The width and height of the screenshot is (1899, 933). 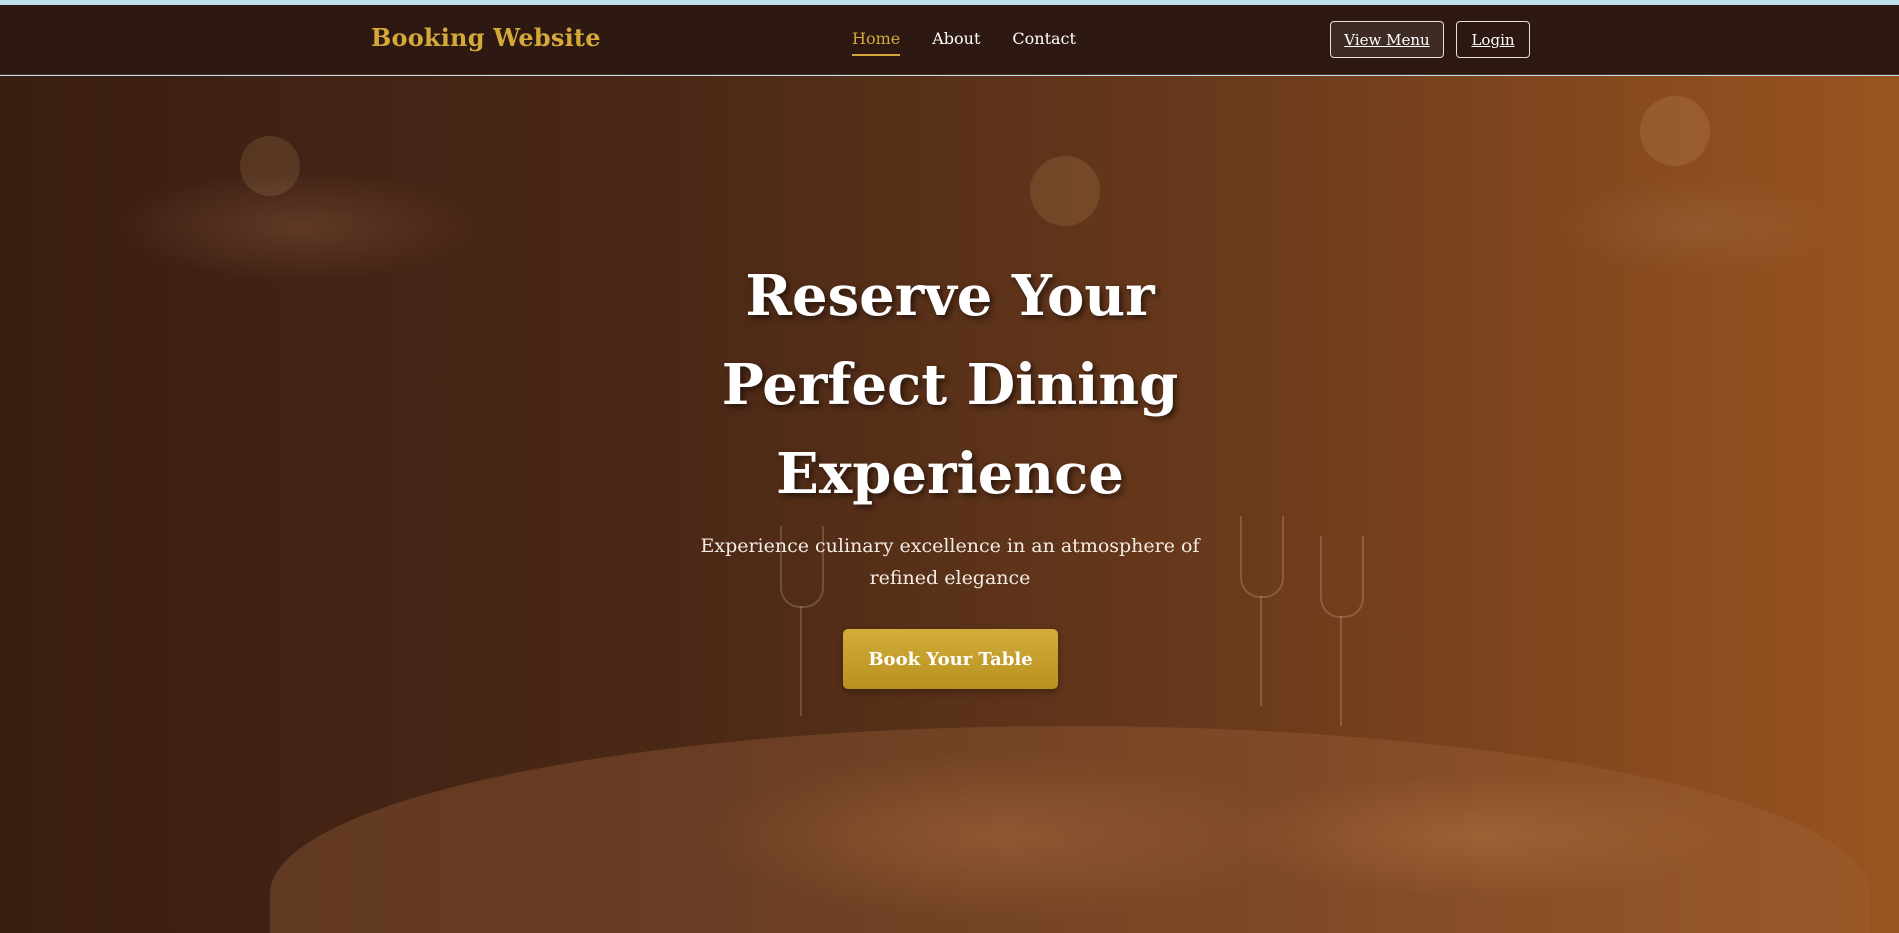 I want to click on brand-logo: Booking Website, so click(x=486, y=37).